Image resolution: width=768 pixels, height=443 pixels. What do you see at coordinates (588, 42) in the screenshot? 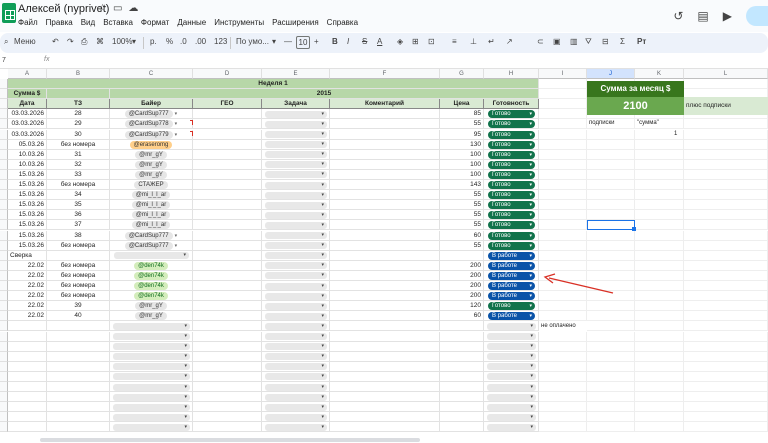
I see `filter-icon: ⛛` at bounding box center [588, 42].